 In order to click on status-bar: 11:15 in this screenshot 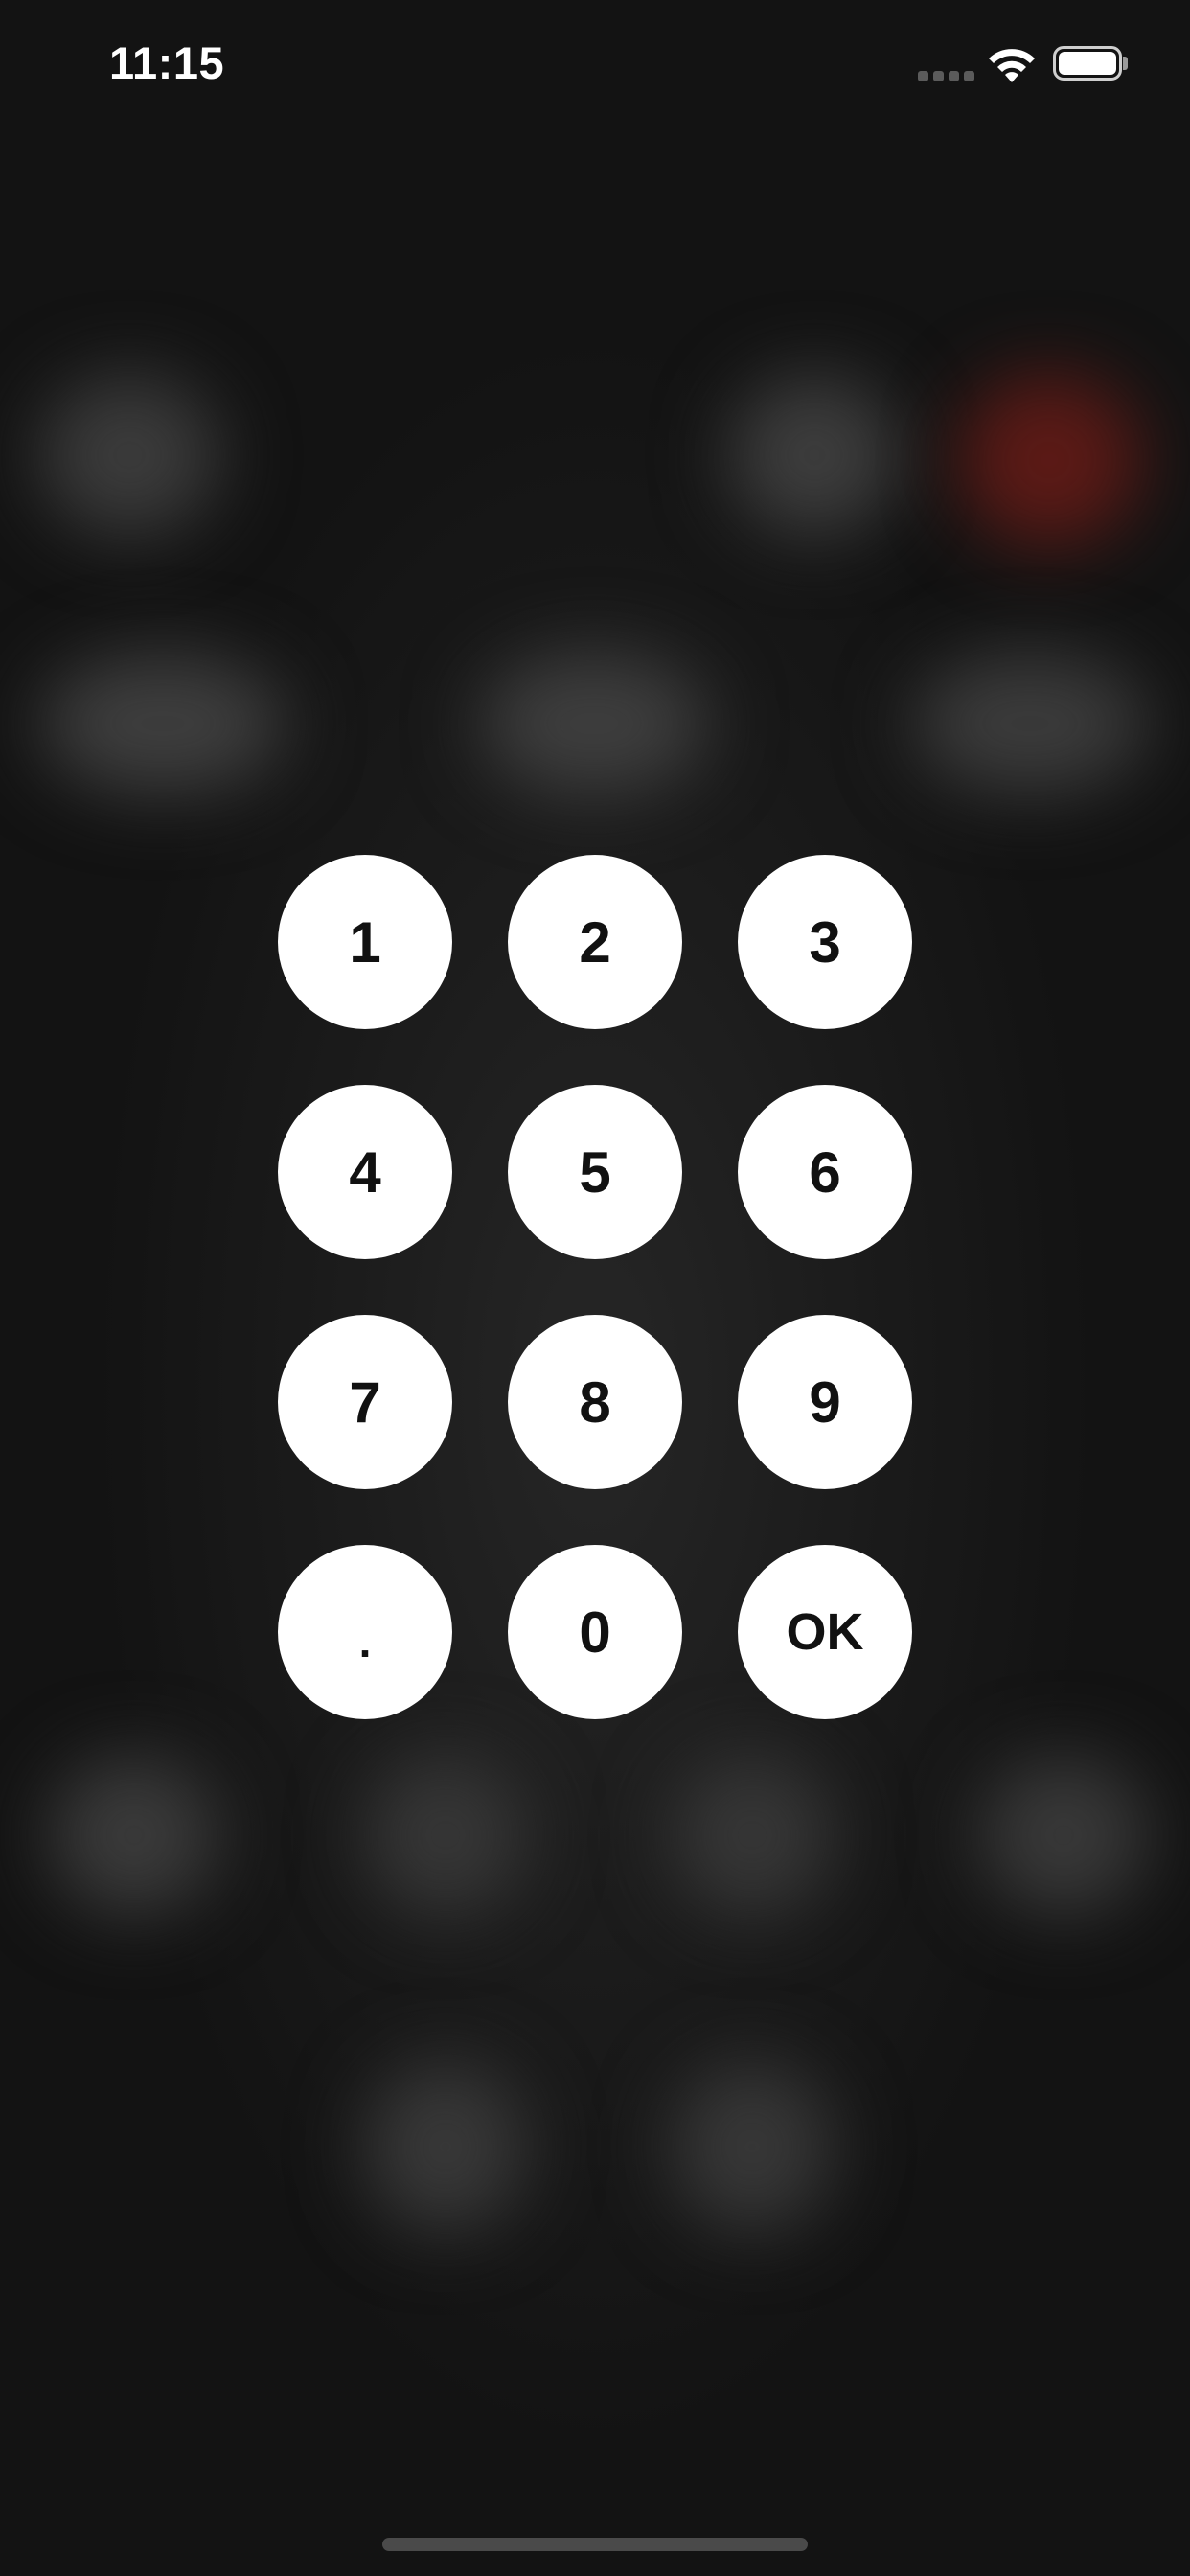, I will do `click(595, 67)`.